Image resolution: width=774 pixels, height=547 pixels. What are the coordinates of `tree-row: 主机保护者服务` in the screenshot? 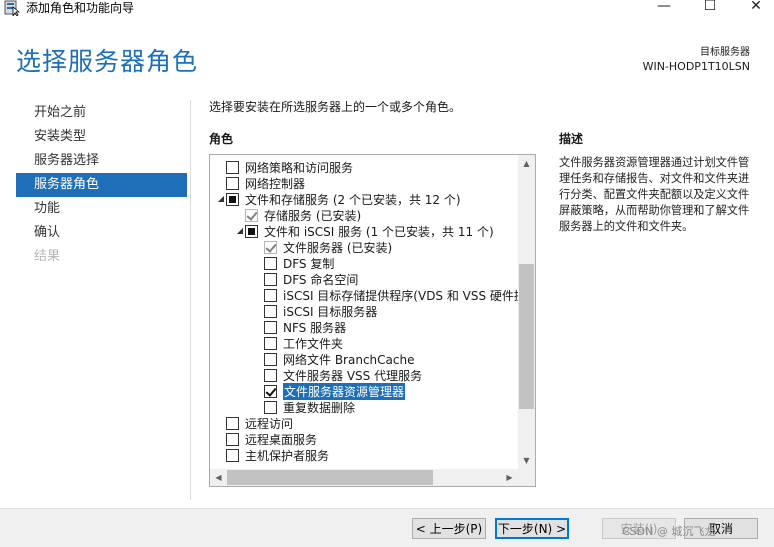 It's located at (367, 455).